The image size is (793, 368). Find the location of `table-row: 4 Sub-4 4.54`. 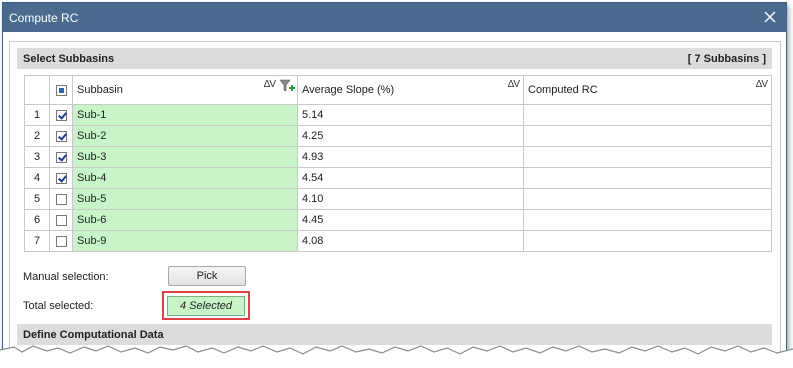

table-row: 4 Sub-4 4.54 is located at coordinates (398, 178).